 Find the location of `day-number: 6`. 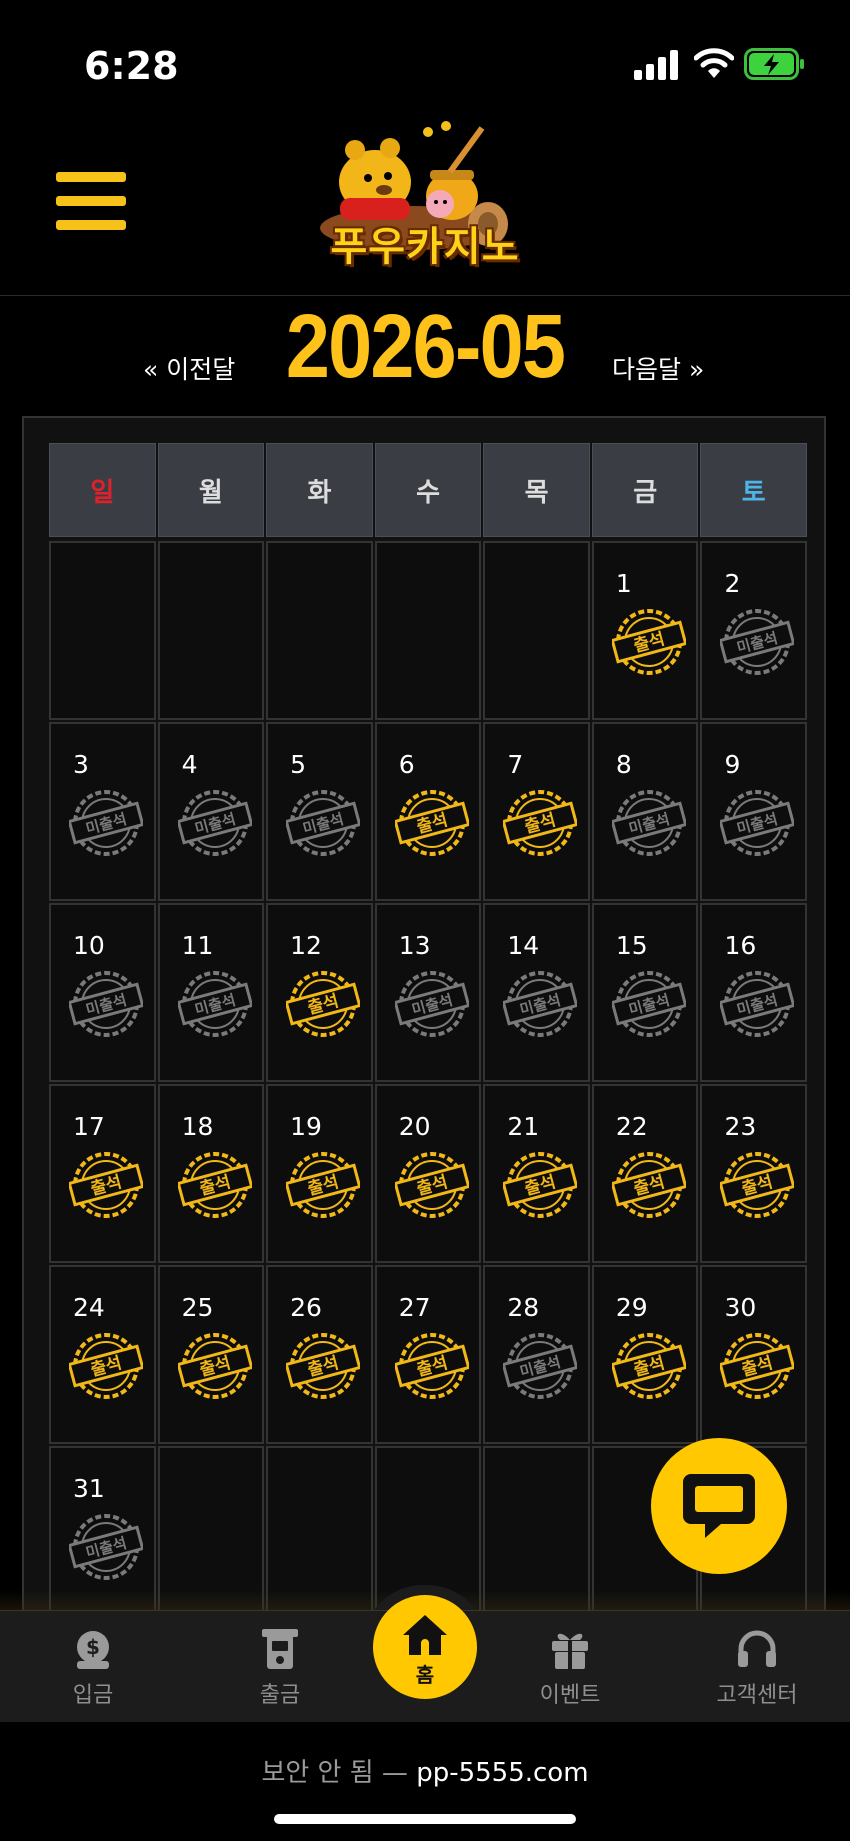

day-number: 6 is located at coordinates (406, 764).